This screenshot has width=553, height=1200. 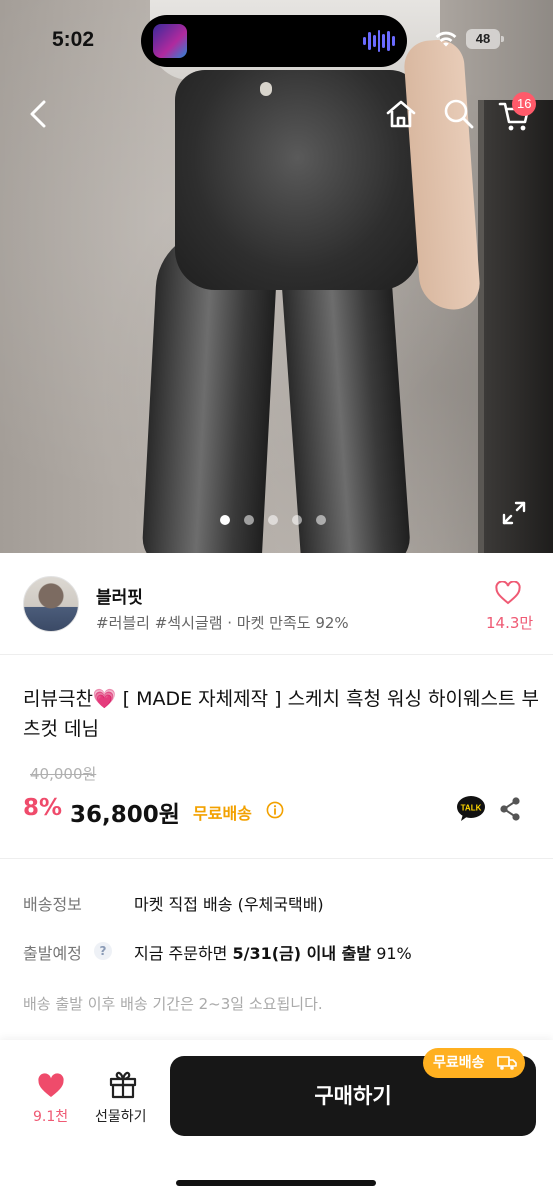 What do you see at coordinates (125, 815) in the screenshot?
I see `sale-price: 36,800원` at bounding box center [125, 815].